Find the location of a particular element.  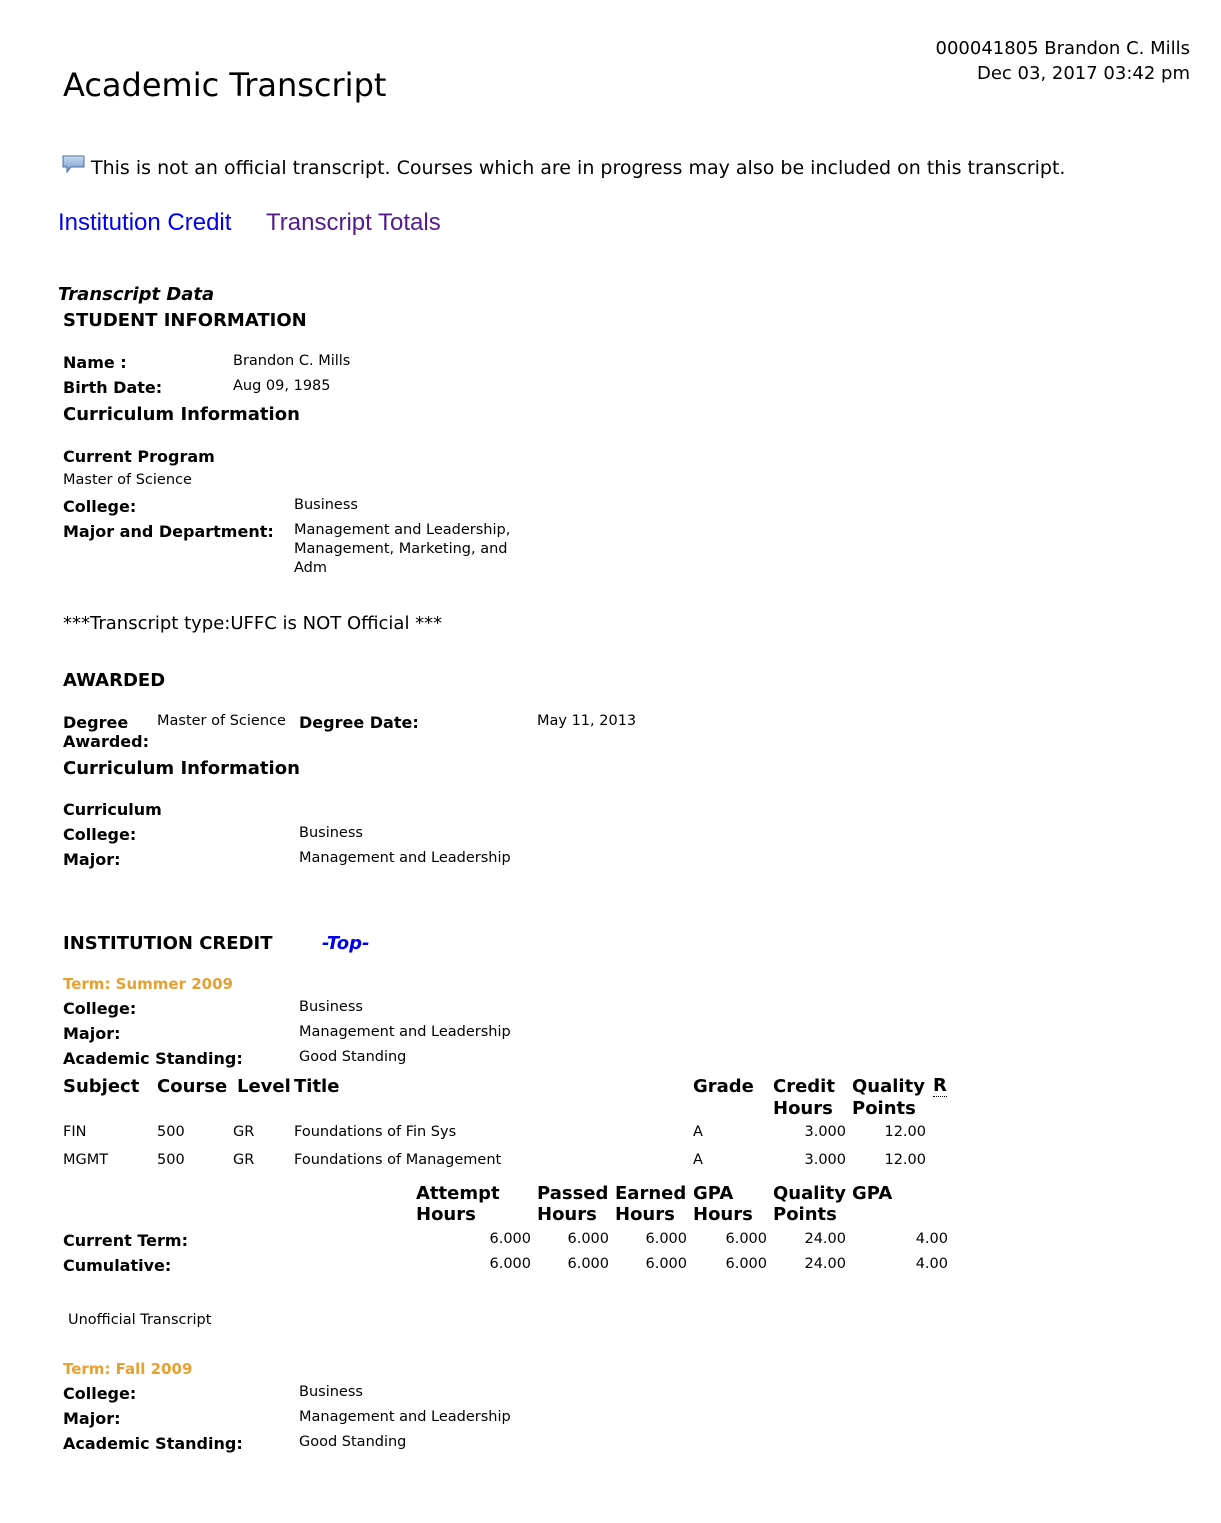

col-course: Course is located at coordinates (192, 1086).